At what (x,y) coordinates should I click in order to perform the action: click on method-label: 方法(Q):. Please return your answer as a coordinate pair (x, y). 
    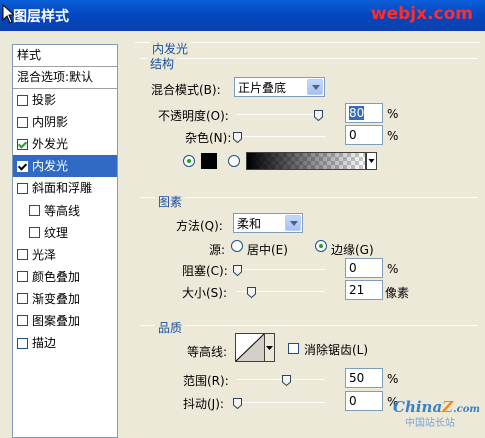
    Looking at the image, I should click on (199, 226).